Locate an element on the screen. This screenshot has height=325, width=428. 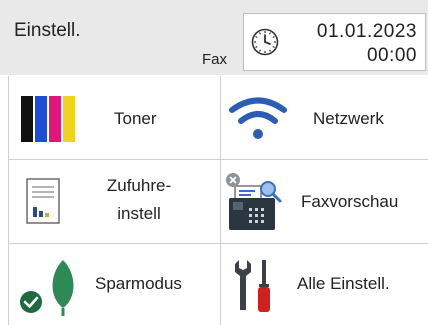
eco-mode-label: Sparmodus is located at coordinates (138, 283).